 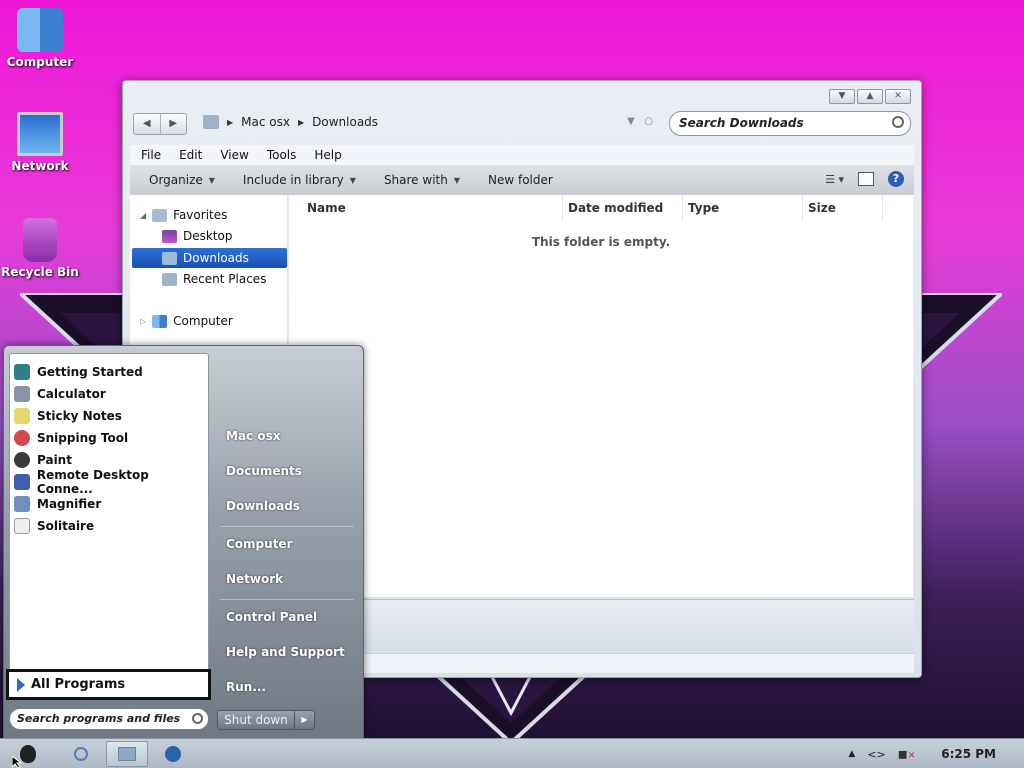 What do you see at coordinates (968, 754) in the screenshot?
I see `clock: 6:25 PM` at bounding box center [968, 754].